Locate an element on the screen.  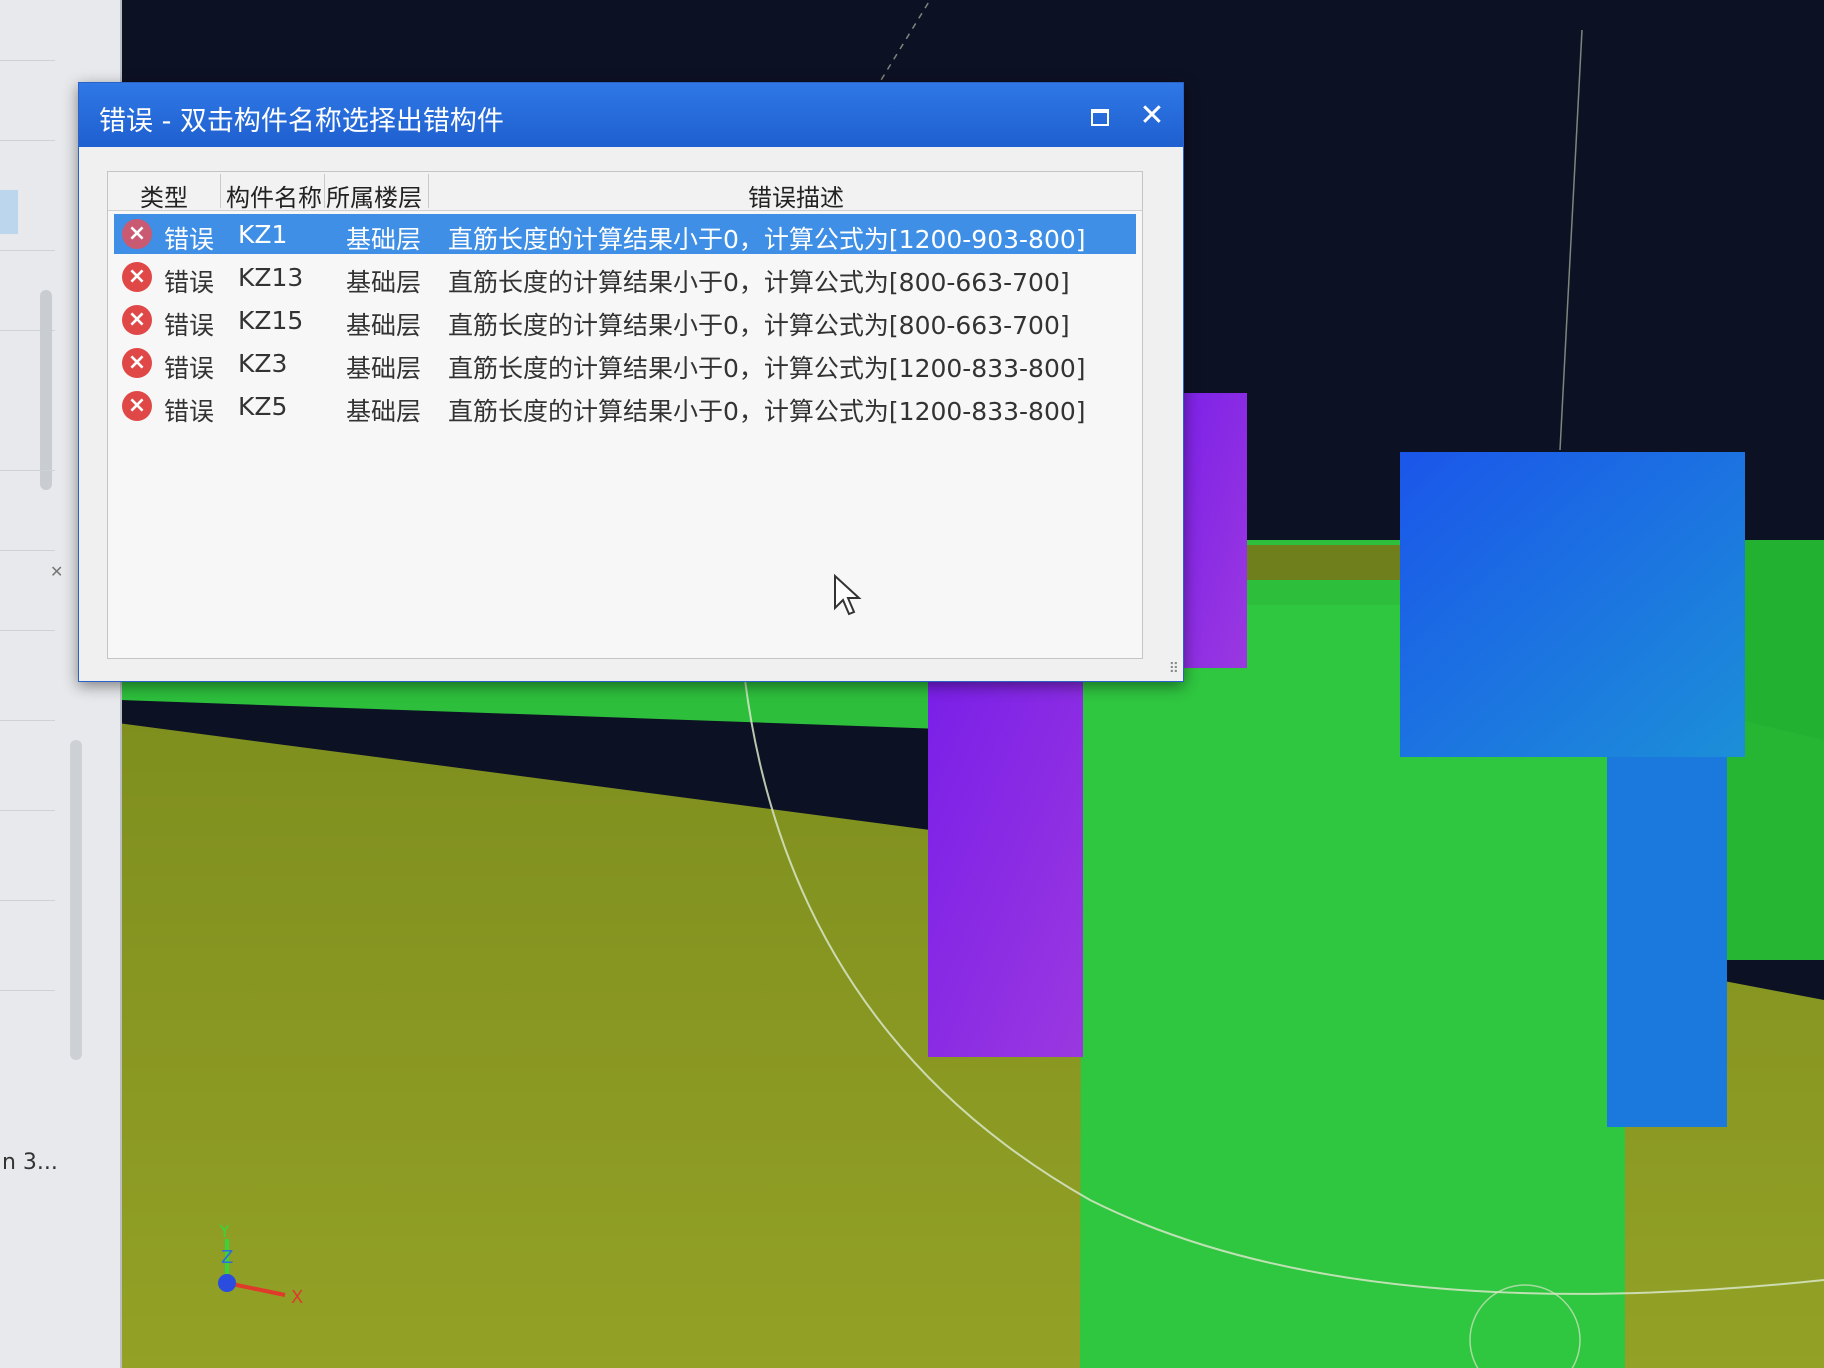
row-name: KZ15 is located at coordinates (271, 320).